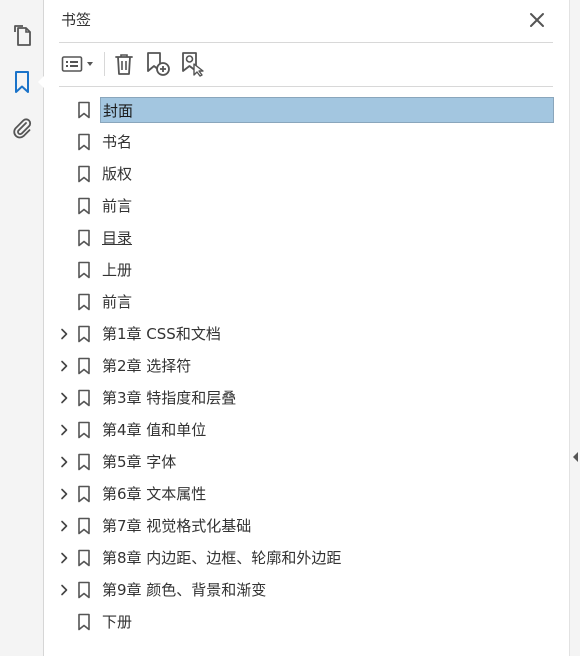 The height and width of the screenshot is (656, 580). What do you see at coordinates (146, 366) in the screenshot?
I see `bookmark-label: 第2章 选择符` at bounding box center [146, 366].